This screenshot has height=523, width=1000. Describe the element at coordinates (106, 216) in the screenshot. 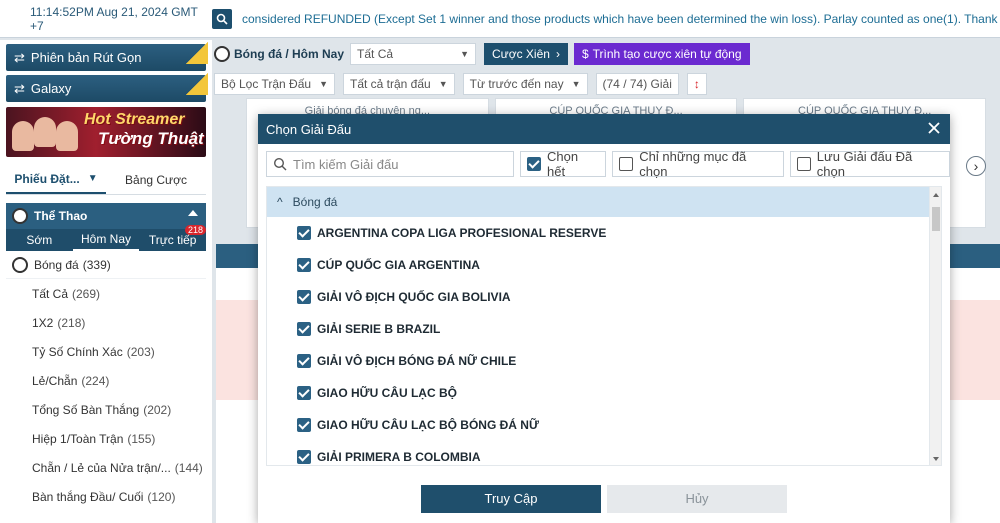

I see `sports-header: Thể Thao` at that location.